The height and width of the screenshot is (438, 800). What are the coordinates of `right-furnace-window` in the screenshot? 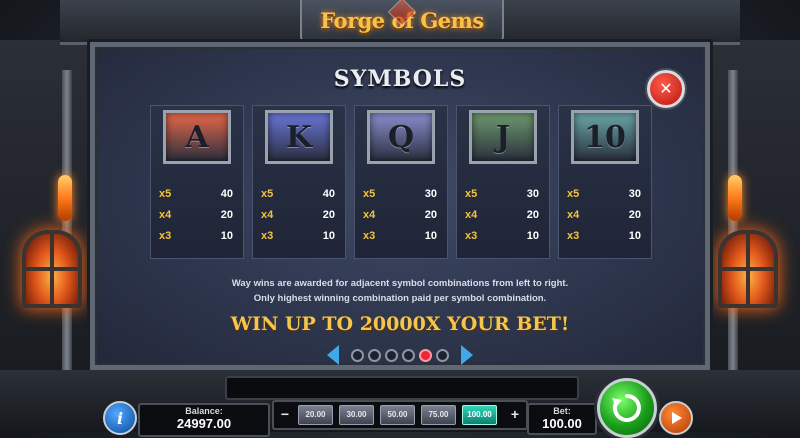 It's located at (748, 269).